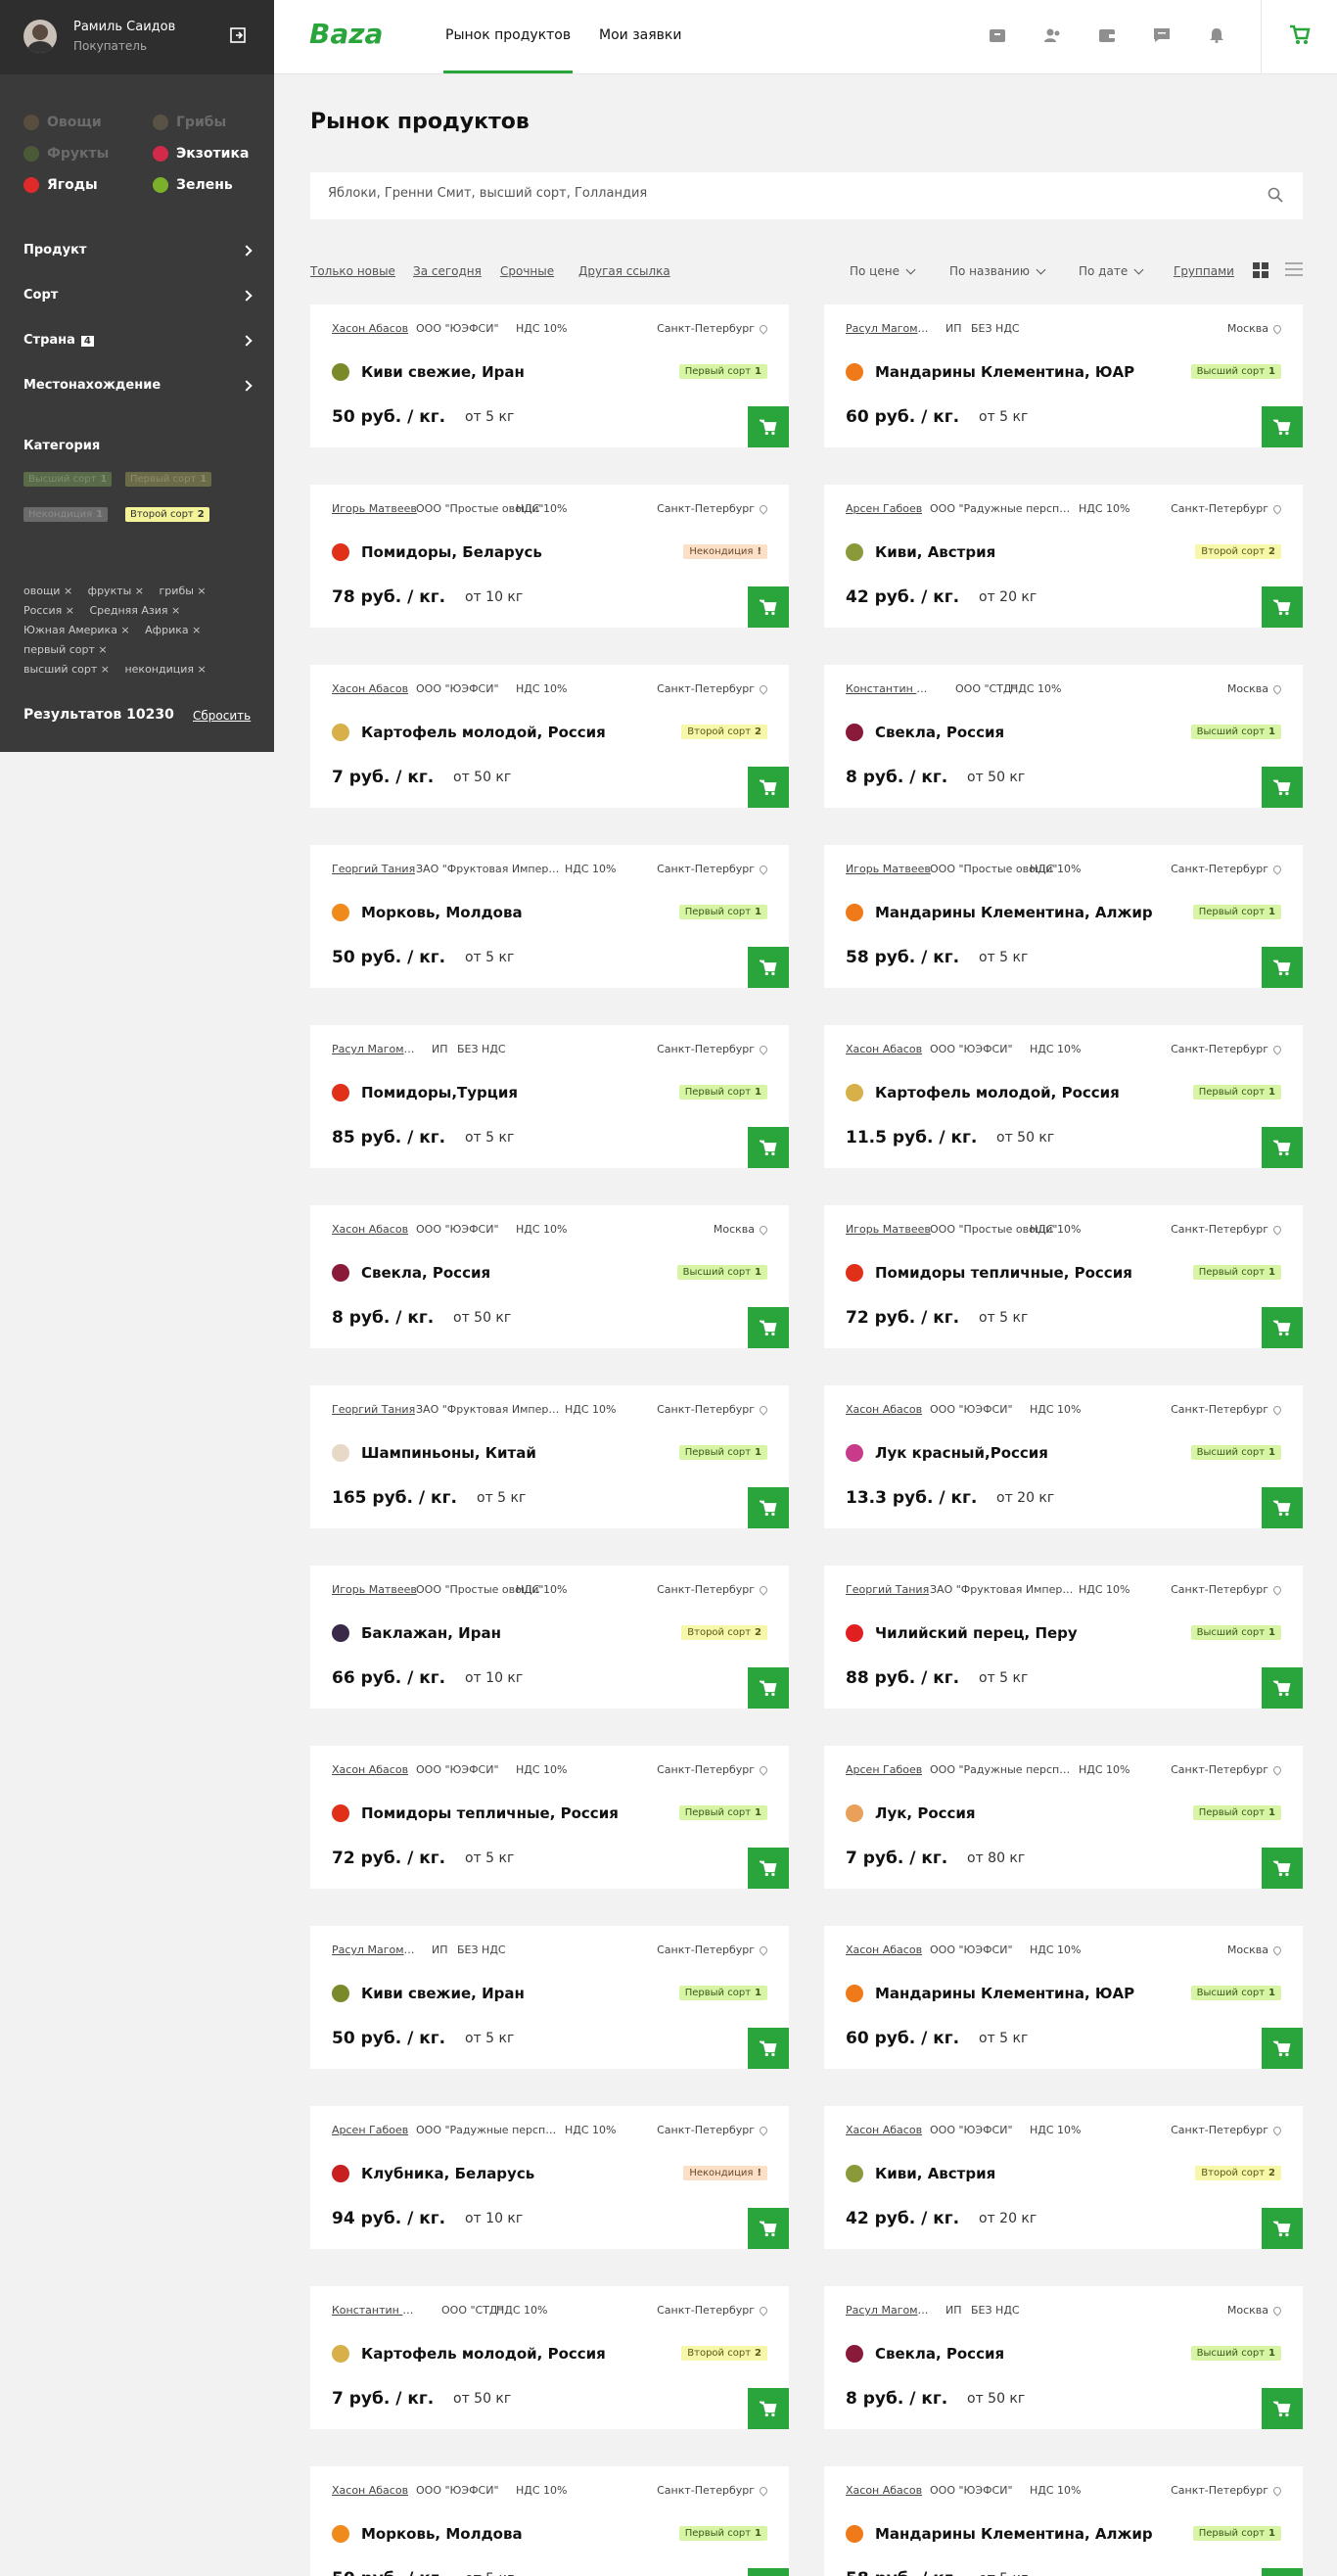  Describe the element at coordinates (448, 271) in the screenshot. I see `link-today: За сегодня` at that location.